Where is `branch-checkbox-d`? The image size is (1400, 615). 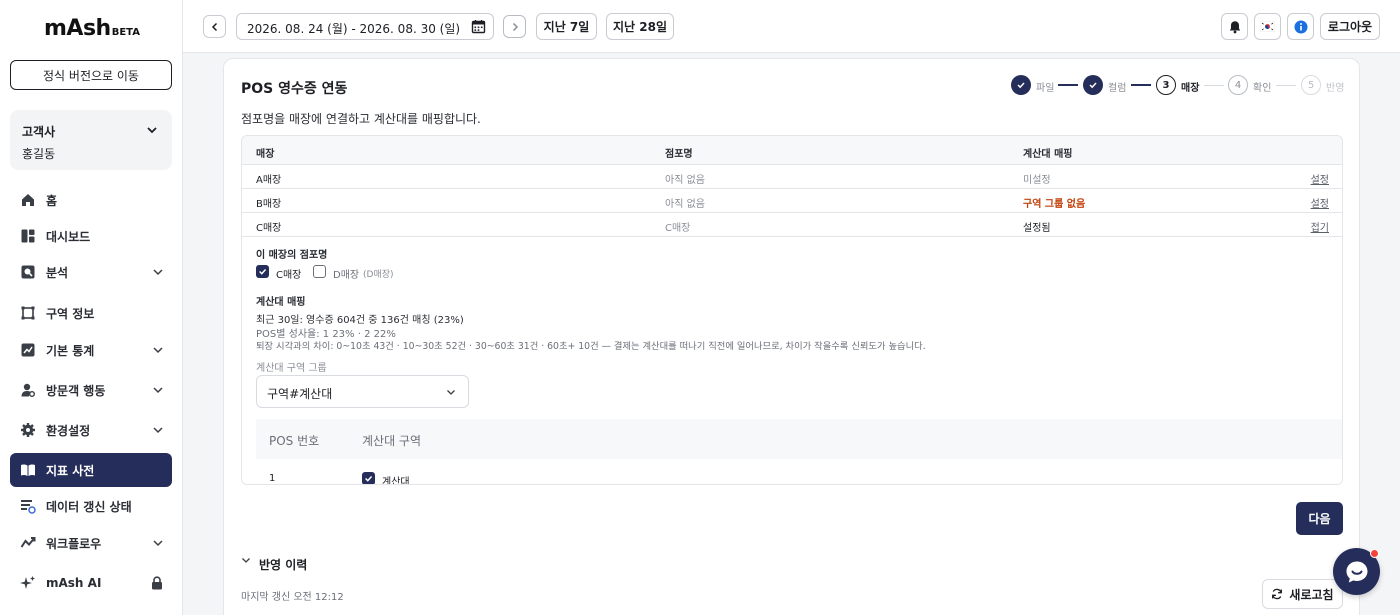 branch-checkbox-d is located at coordinates (319, 271).